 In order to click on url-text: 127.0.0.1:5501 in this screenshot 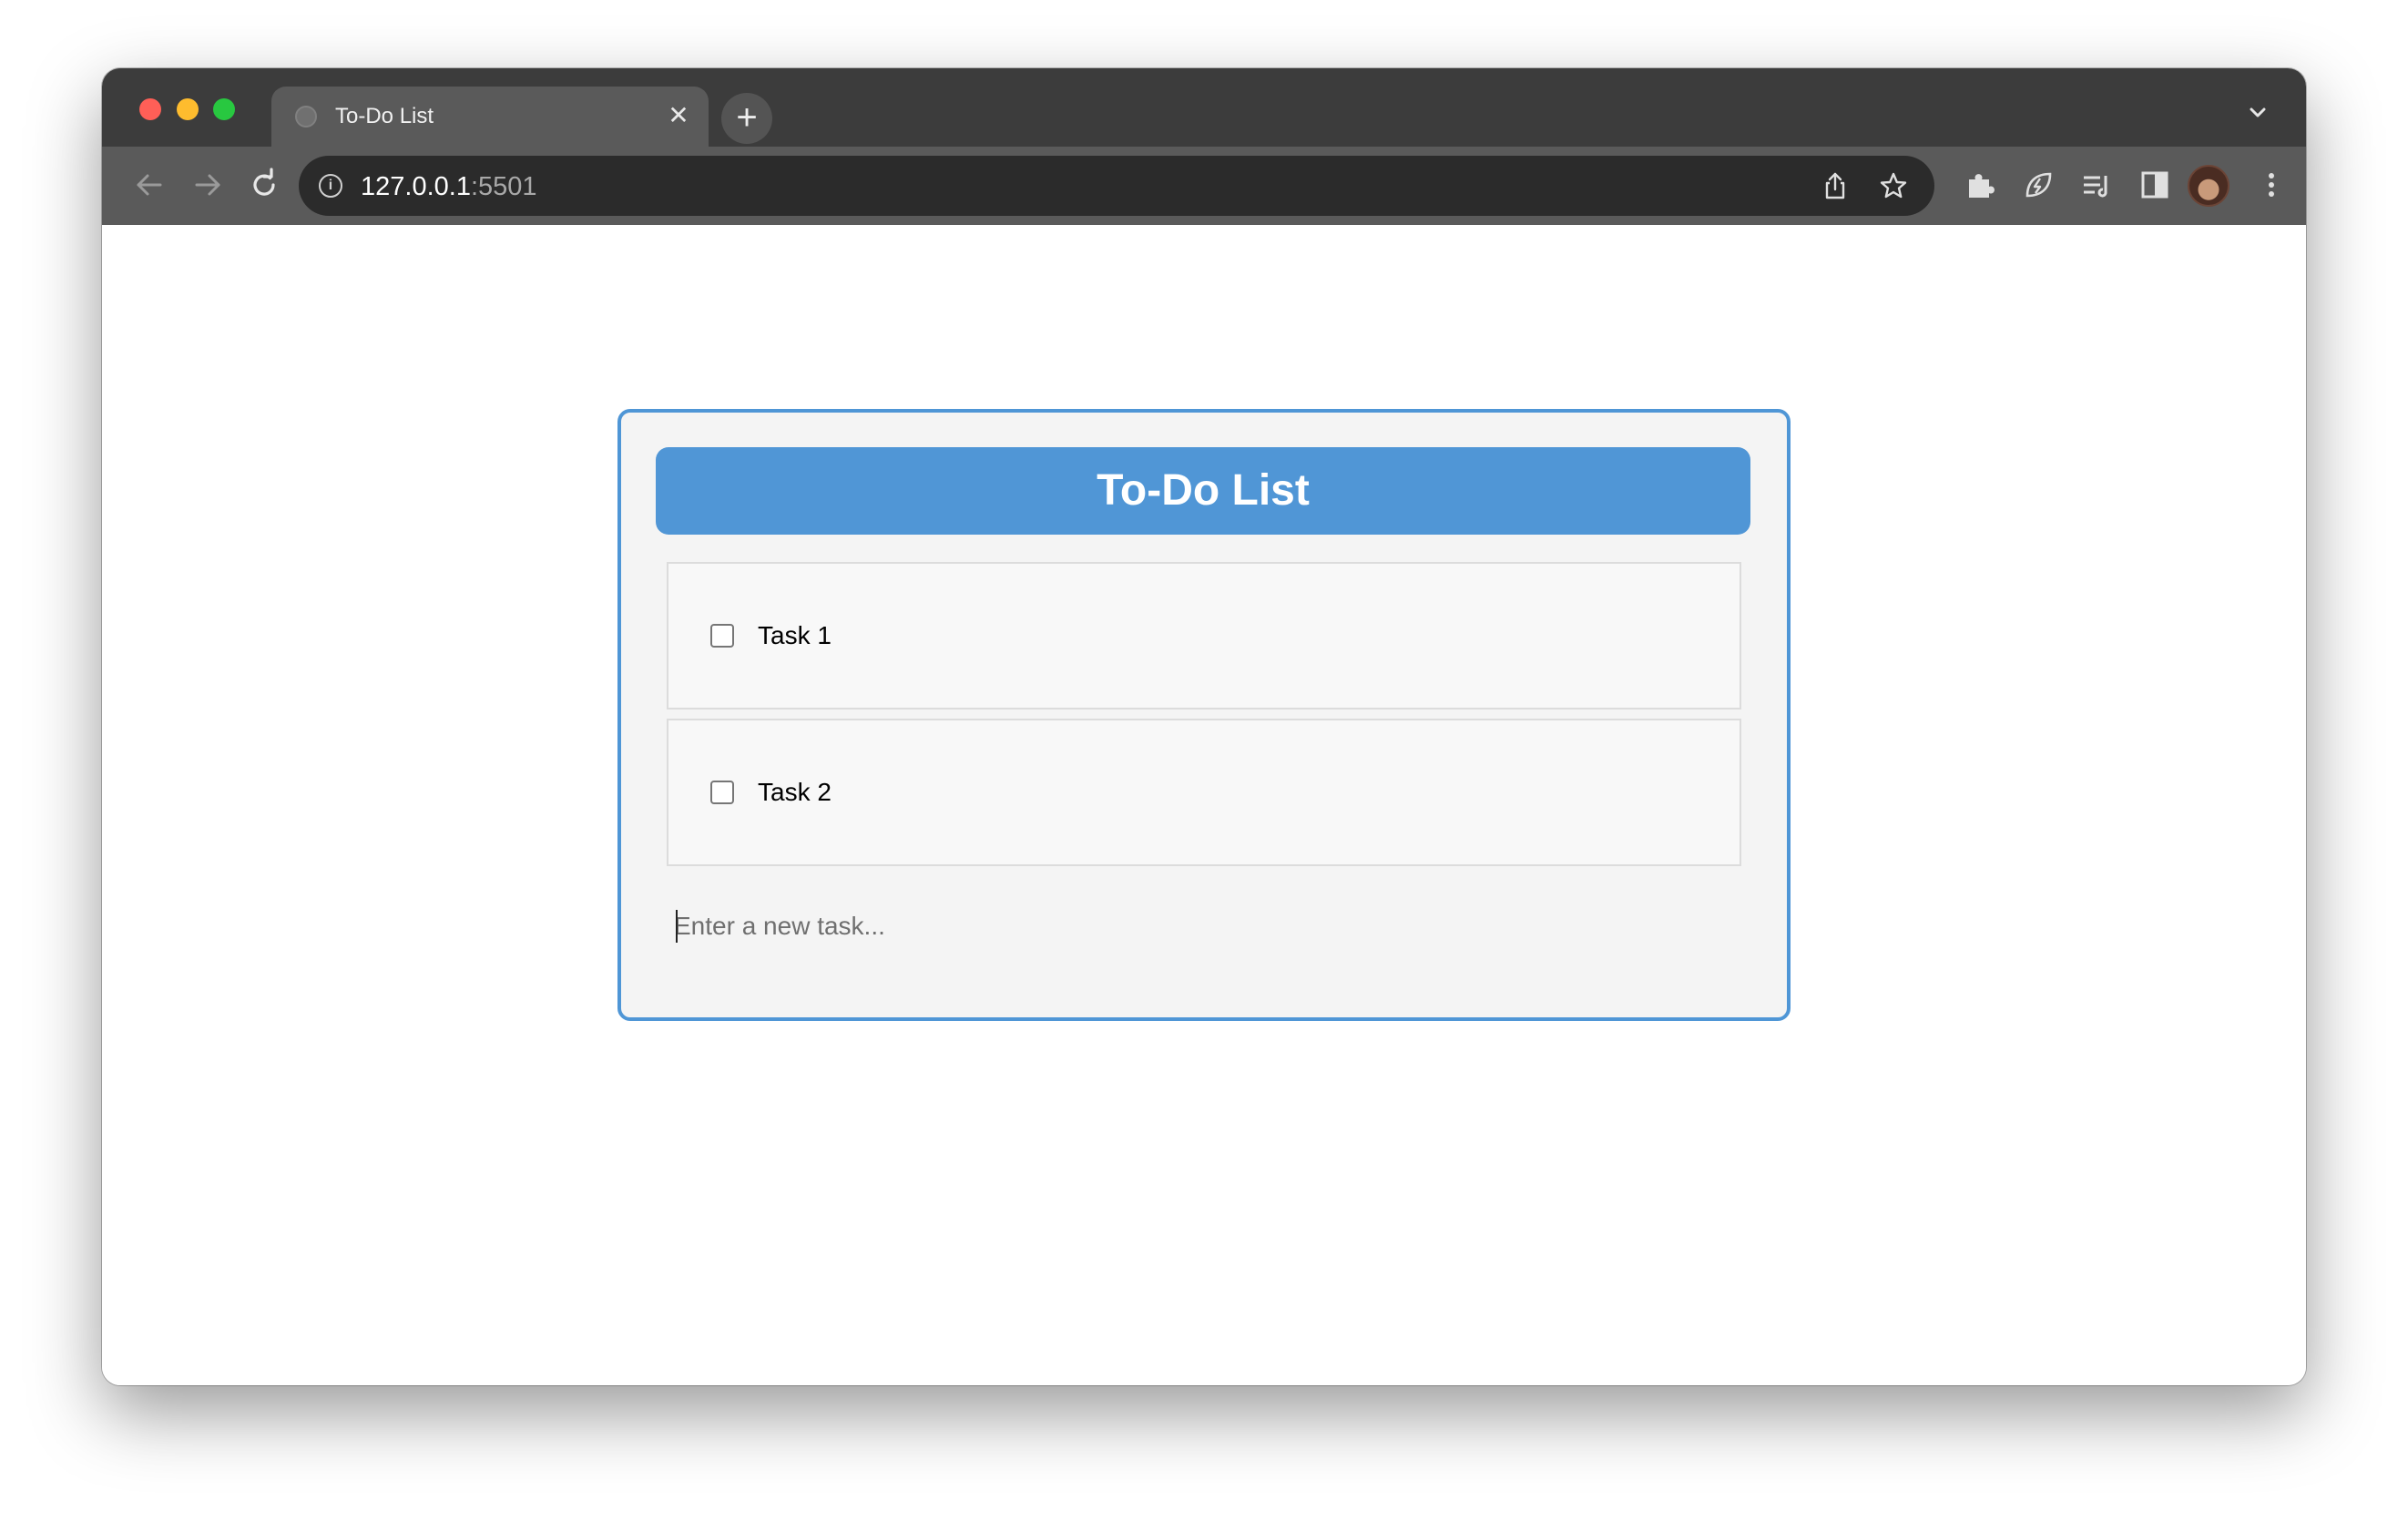, I will do `click(449, 186)`.